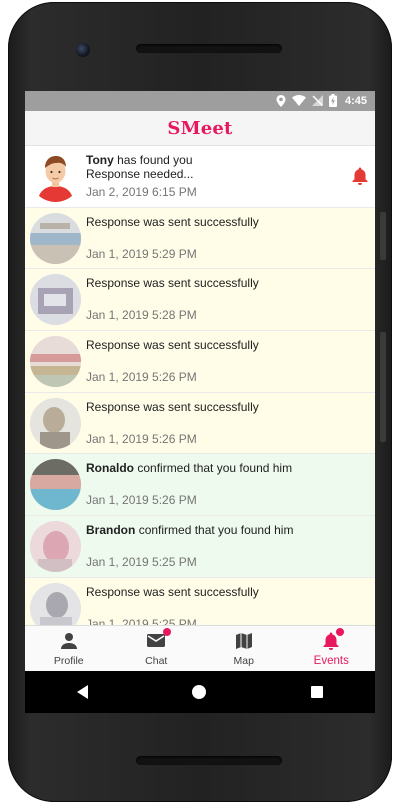 The width and height of the screenshot is (403, 805). Describe the element at coordinates (332, 100) in the screenshot. I see `battery-charging-icon` at that location.